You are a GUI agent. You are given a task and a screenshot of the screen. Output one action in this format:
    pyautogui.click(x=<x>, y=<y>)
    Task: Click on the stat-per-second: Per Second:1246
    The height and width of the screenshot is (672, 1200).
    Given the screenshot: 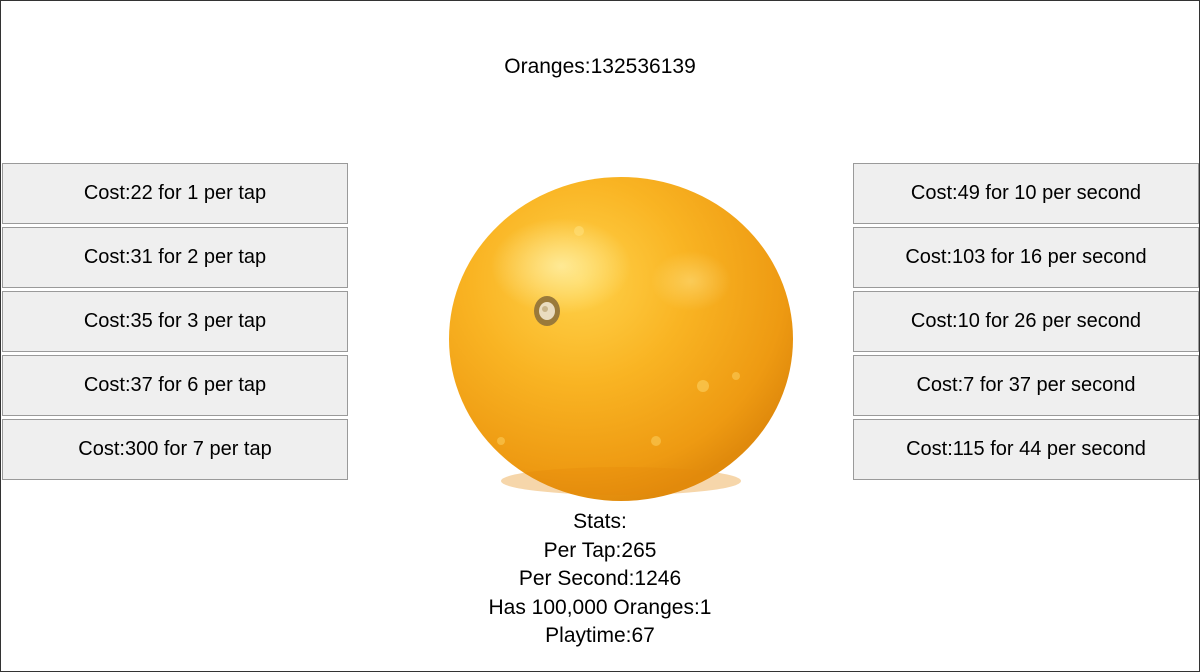 What is the action you would take?
    pyautogui.click(x=600, y=578)
    